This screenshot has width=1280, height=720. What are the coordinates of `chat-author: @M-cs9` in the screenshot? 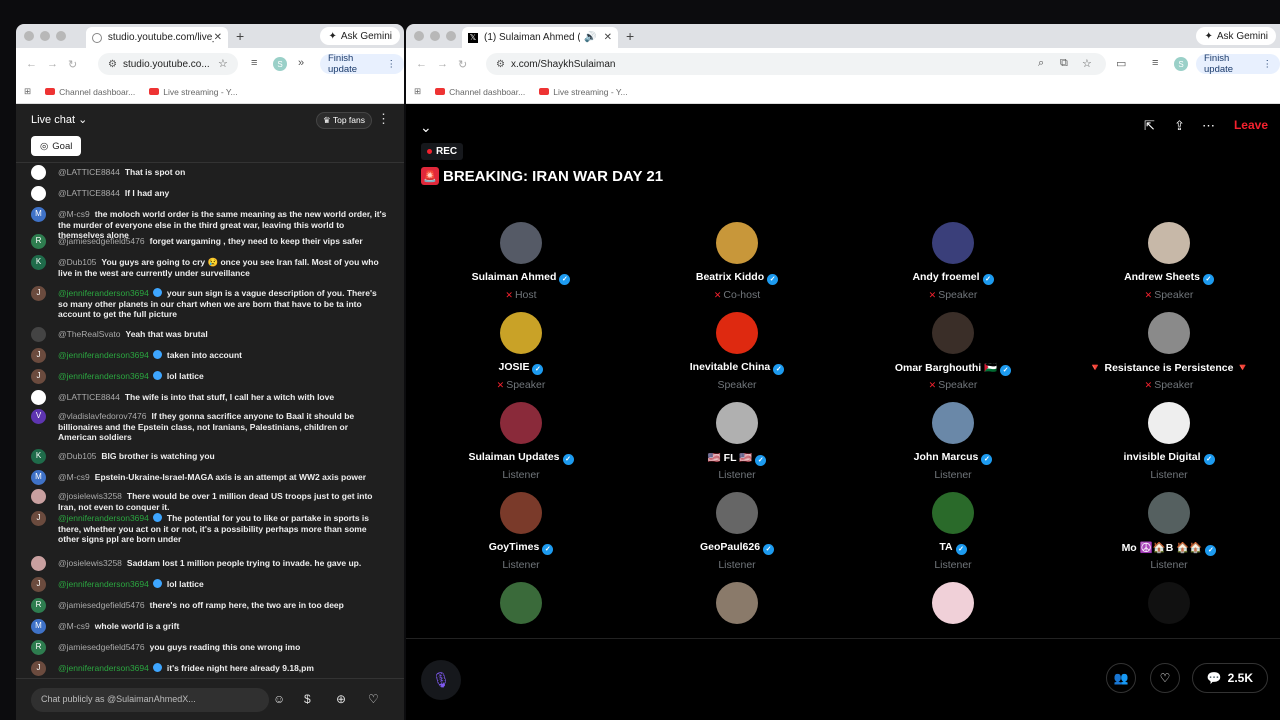 It's located at (74, 626).